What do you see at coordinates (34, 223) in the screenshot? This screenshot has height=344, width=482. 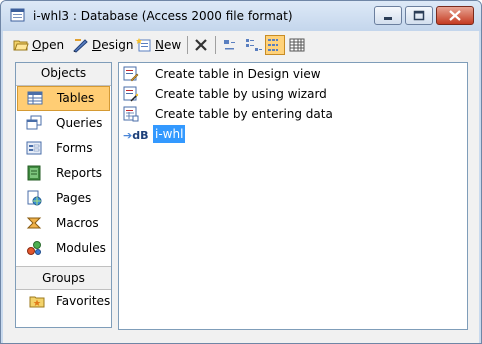 I see `macro-icon` at bounding box center [34, 223].